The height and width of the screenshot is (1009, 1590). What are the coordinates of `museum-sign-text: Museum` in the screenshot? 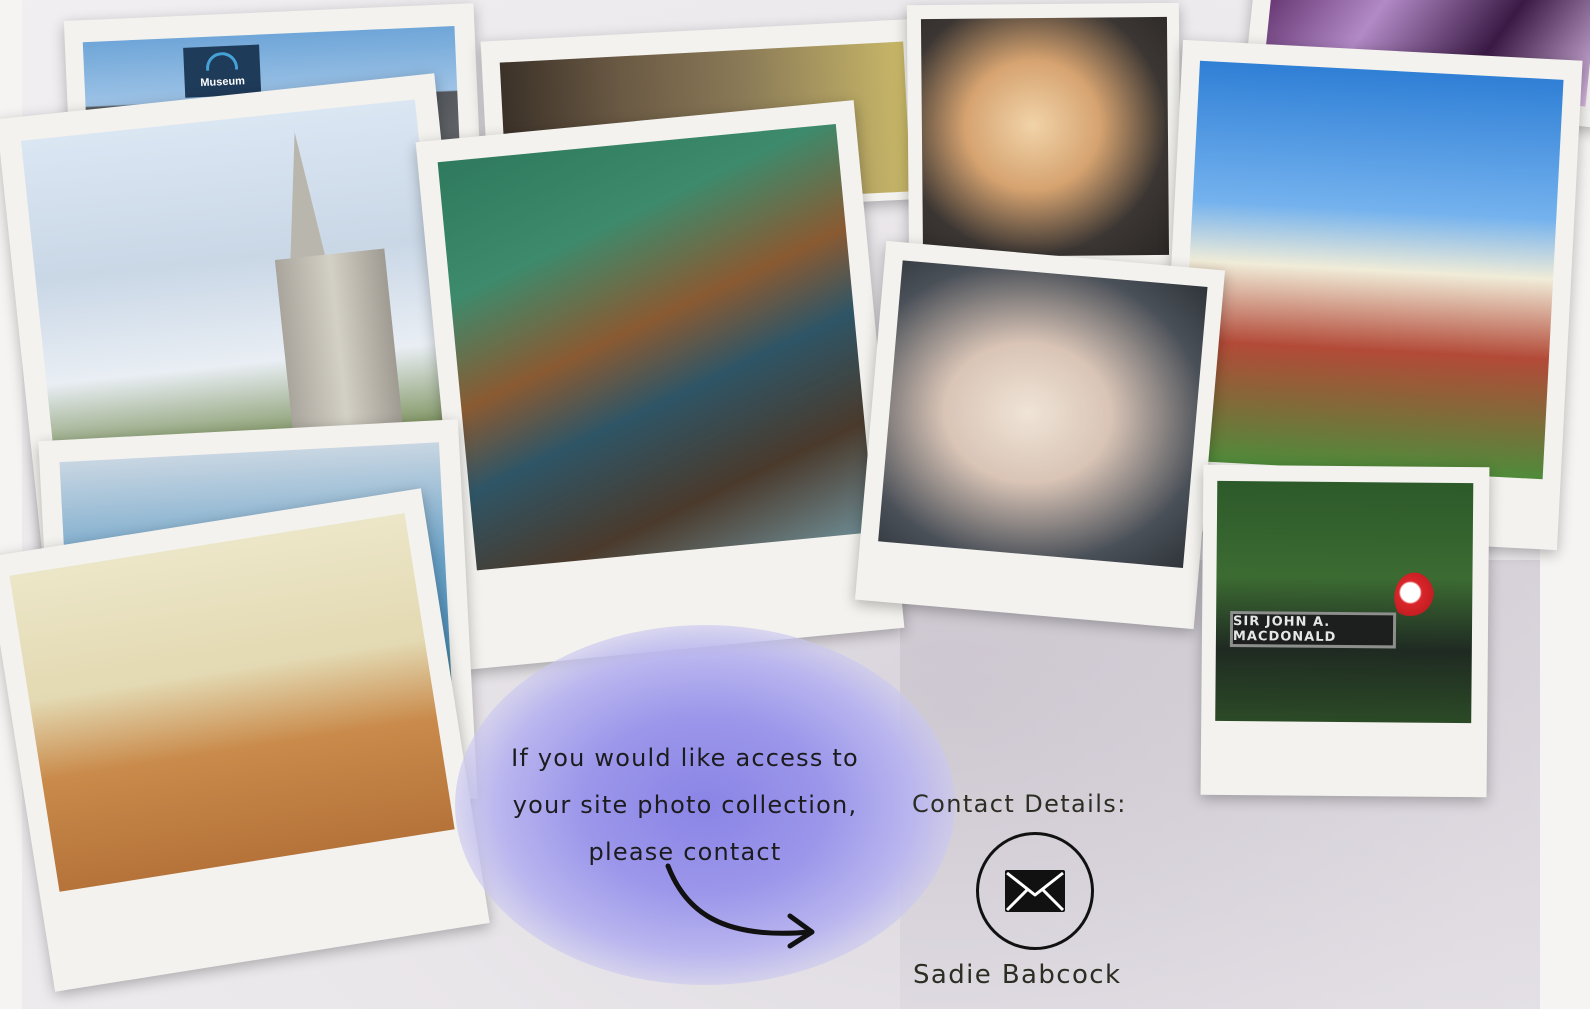 It's located at (223, 82).